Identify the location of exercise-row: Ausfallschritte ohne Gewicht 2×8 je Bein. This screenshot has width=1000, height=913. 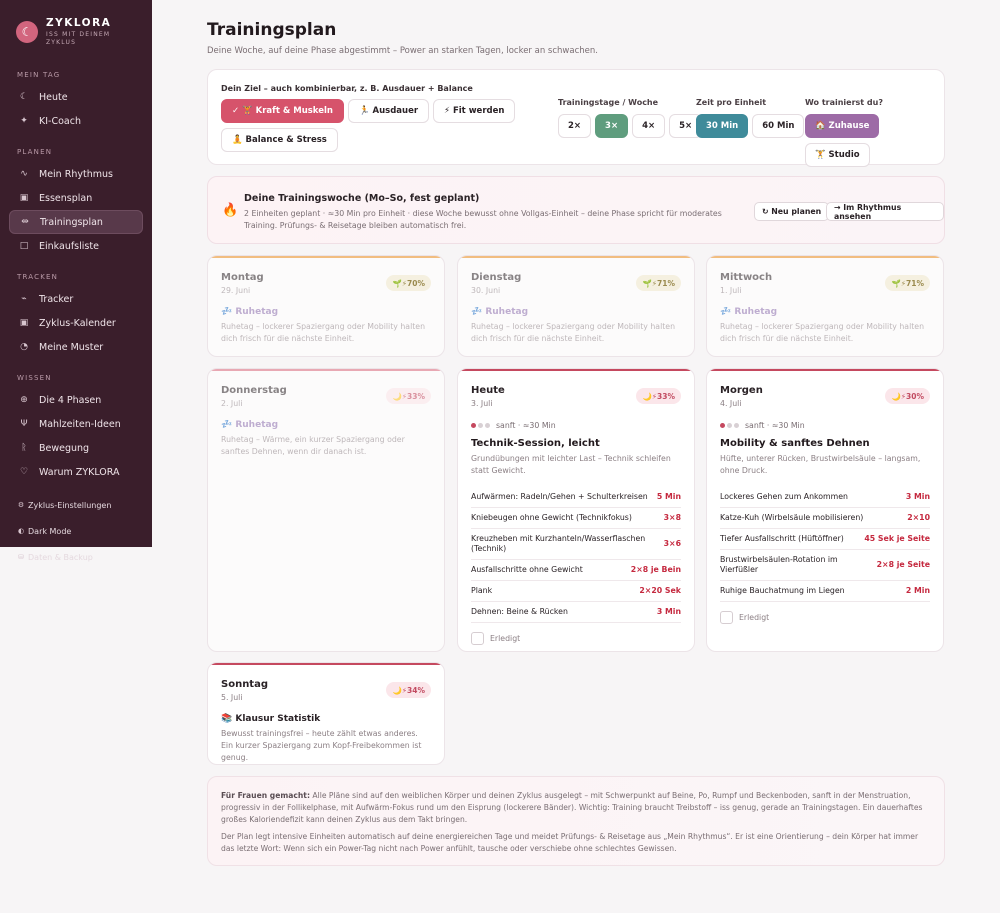
(576, 570).